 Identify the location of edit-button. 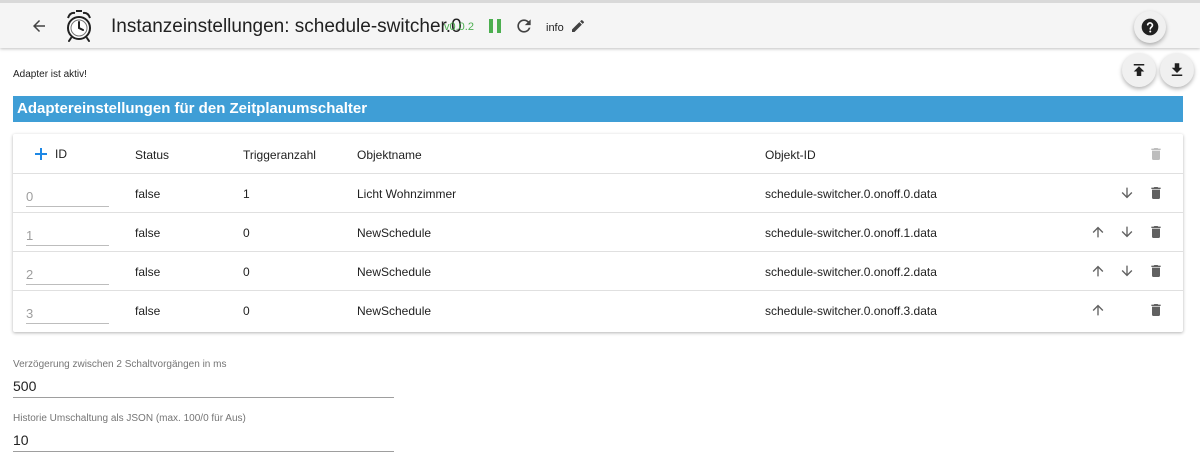
(578, 26).